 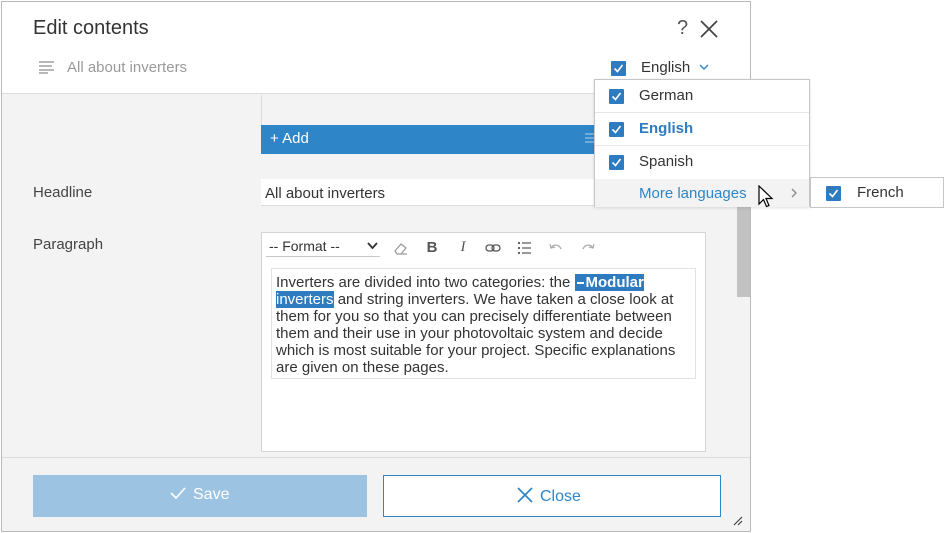 I want to click on close-label: Close, so click(x=560, y=496).